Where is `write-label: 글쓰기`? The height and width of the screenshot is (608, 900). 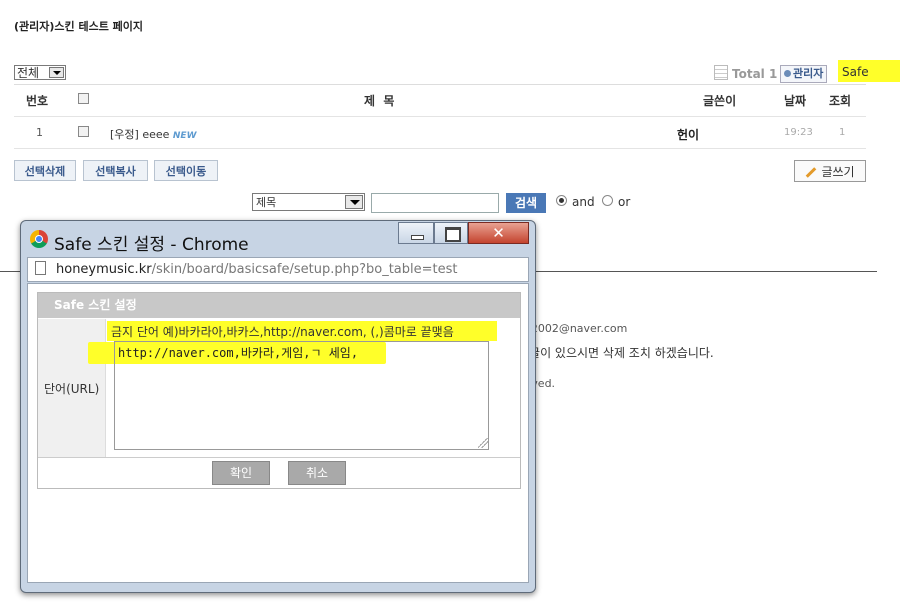 write-label: 글쓰기 is located at coordinates (838, 172).